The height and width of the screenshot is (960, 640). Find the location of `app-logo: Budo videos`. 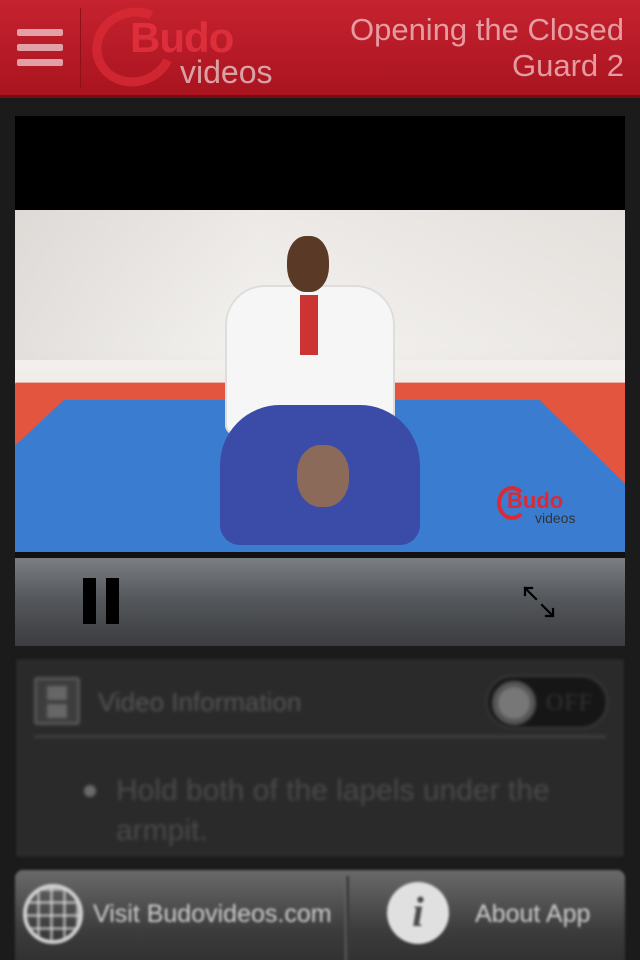

app-logo: Budo videos is located at coordinates (186, 49).